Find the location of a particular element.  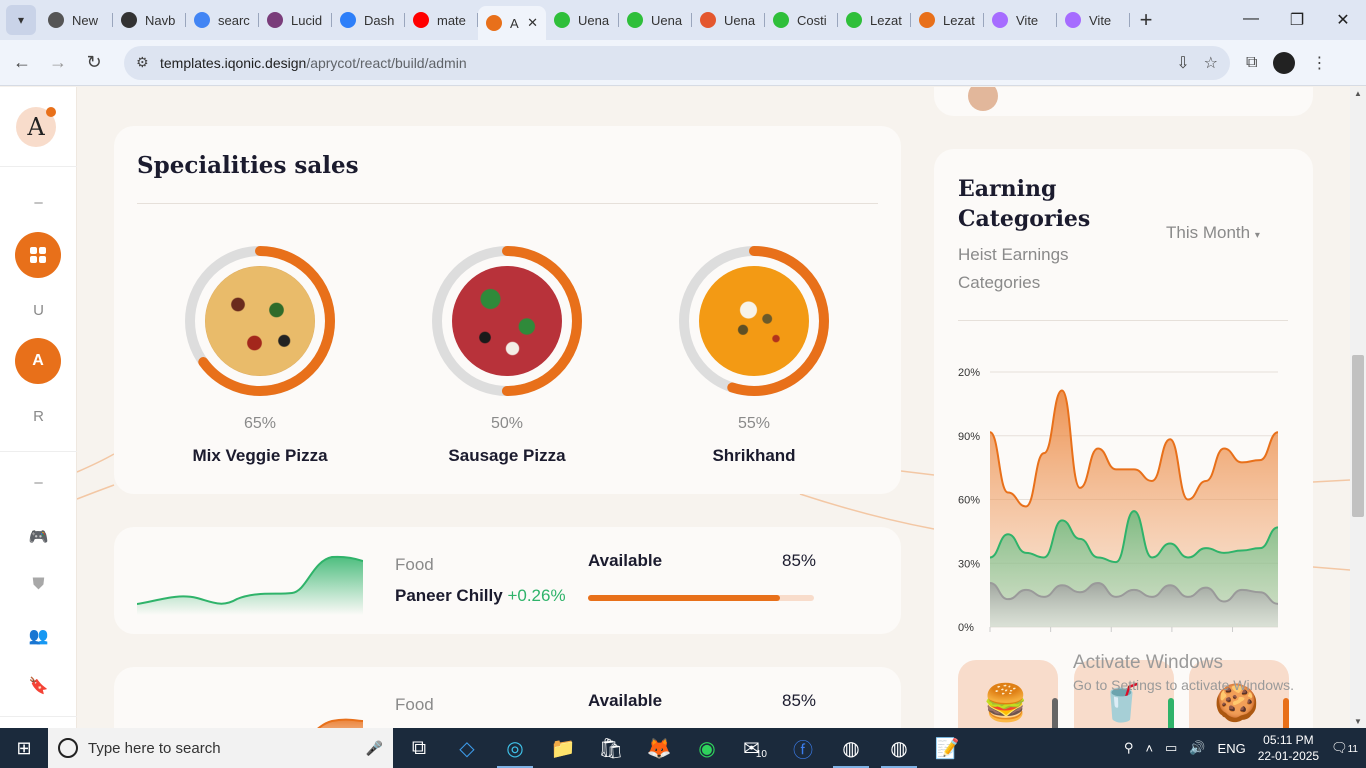

browser-tab: A ✕ is located at coordinates (512, 23).